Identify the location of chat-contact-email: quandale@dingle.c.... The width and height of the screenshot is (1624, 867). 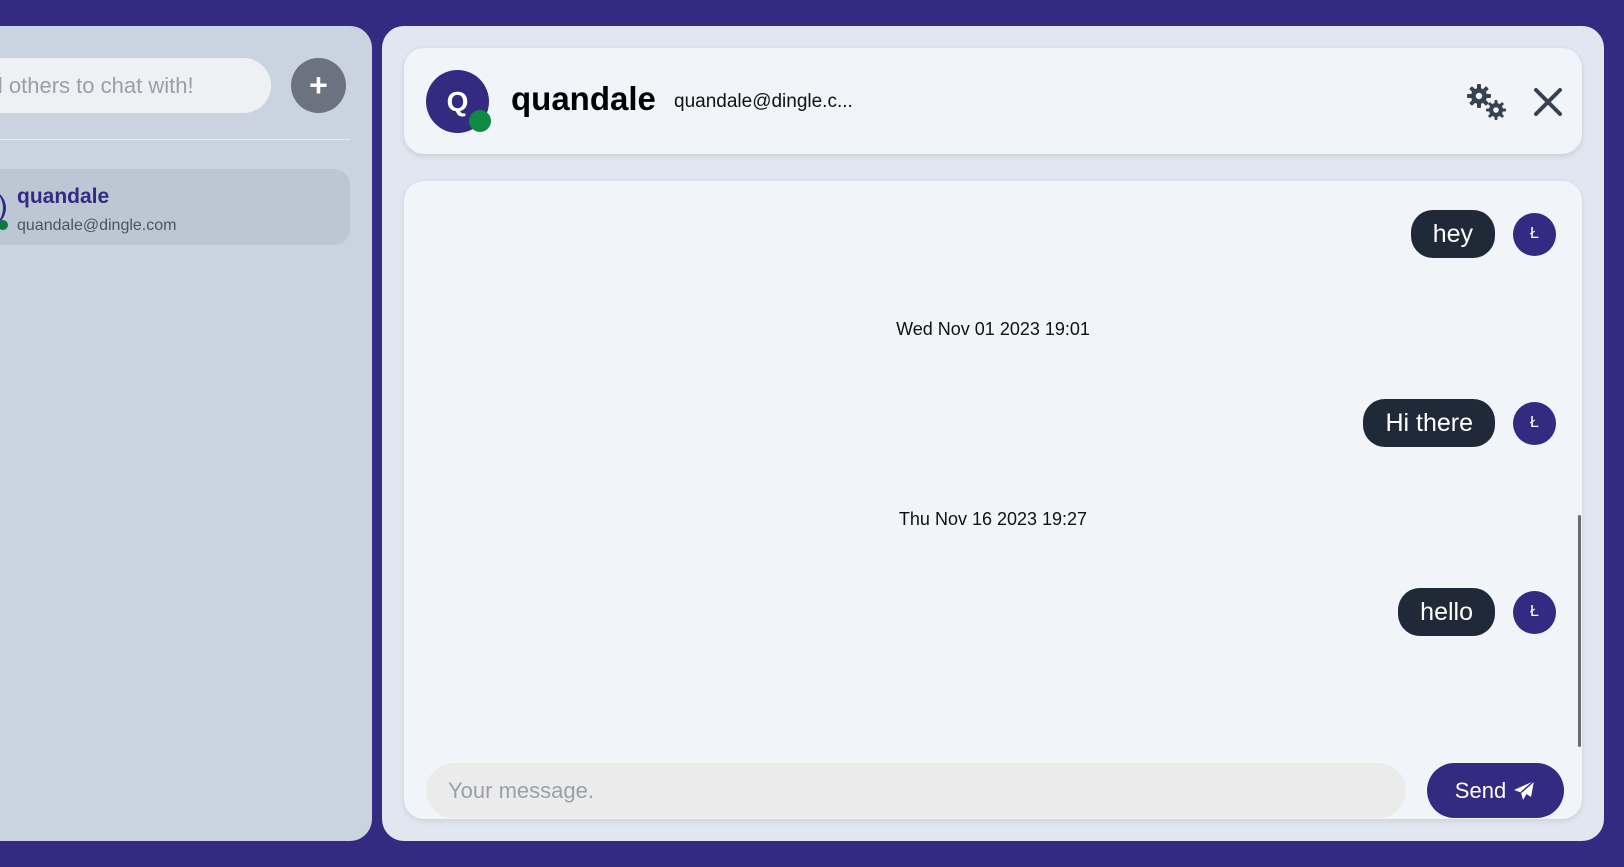
(763, 101).